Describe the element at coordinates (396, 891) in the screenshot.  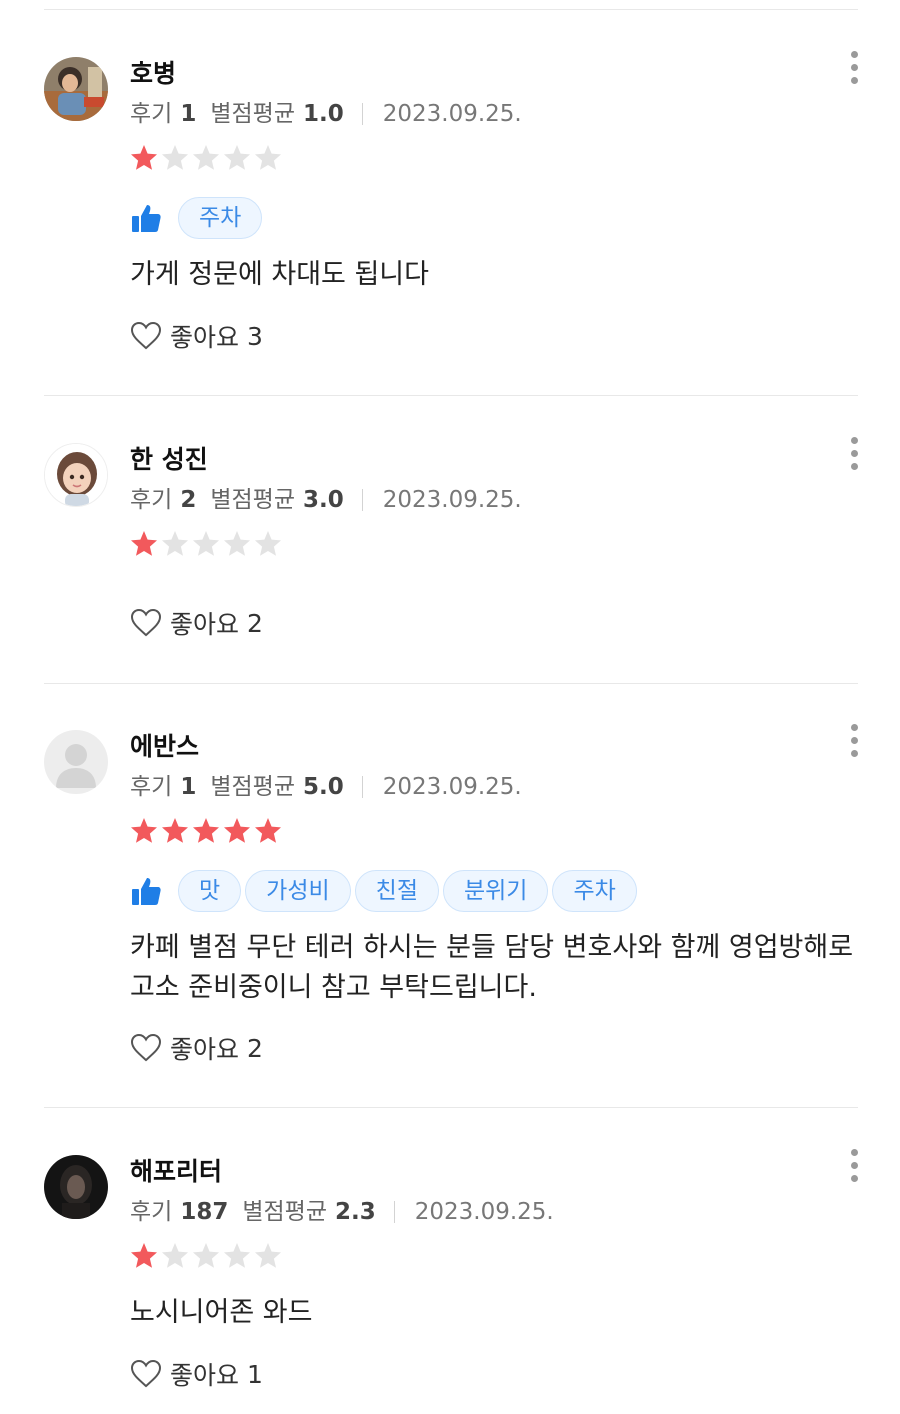
I see `review-tag: 친절` at that location.